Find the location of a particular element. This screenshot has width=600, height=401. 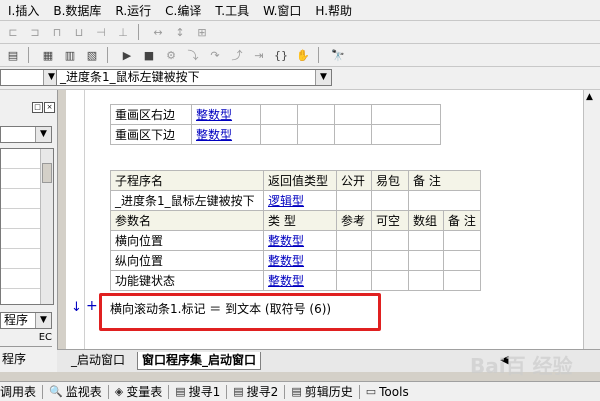

editor-scrollbar: ▲ is located at coordinates (591, 219).